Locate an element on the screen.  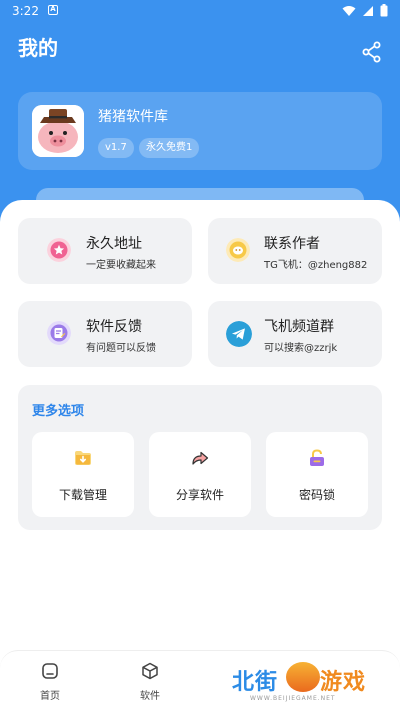
tile-title: 飞机频道群 is located at coordinates (299, 327).